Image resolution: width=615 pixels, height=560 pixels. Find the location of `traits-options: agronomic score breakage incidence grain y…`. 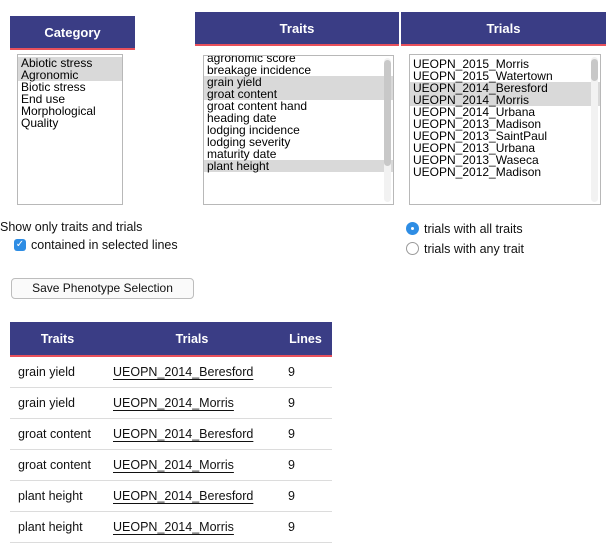

traits-options: agronomic score breakage incidence grain y… is located at coordinates (298, 114).